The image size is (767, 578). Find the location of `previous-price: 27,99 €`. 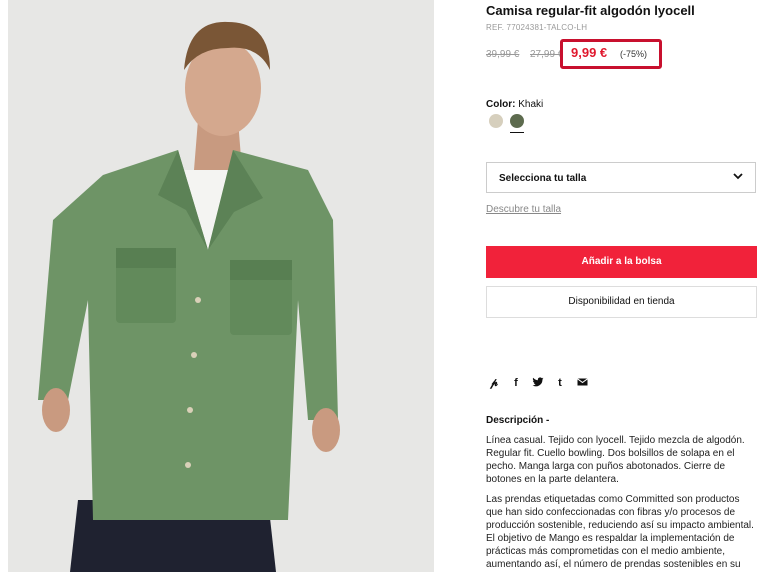

previous-price: 27,99 € is located at coordinates (547, 54).